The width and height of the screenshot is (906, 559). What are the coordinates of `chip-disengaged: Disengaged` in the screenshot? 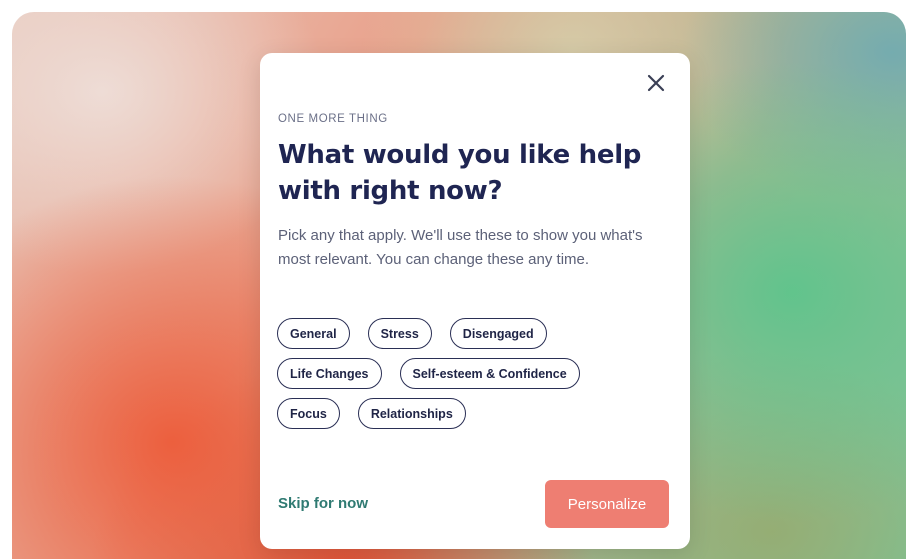 It's located at (498, 333).